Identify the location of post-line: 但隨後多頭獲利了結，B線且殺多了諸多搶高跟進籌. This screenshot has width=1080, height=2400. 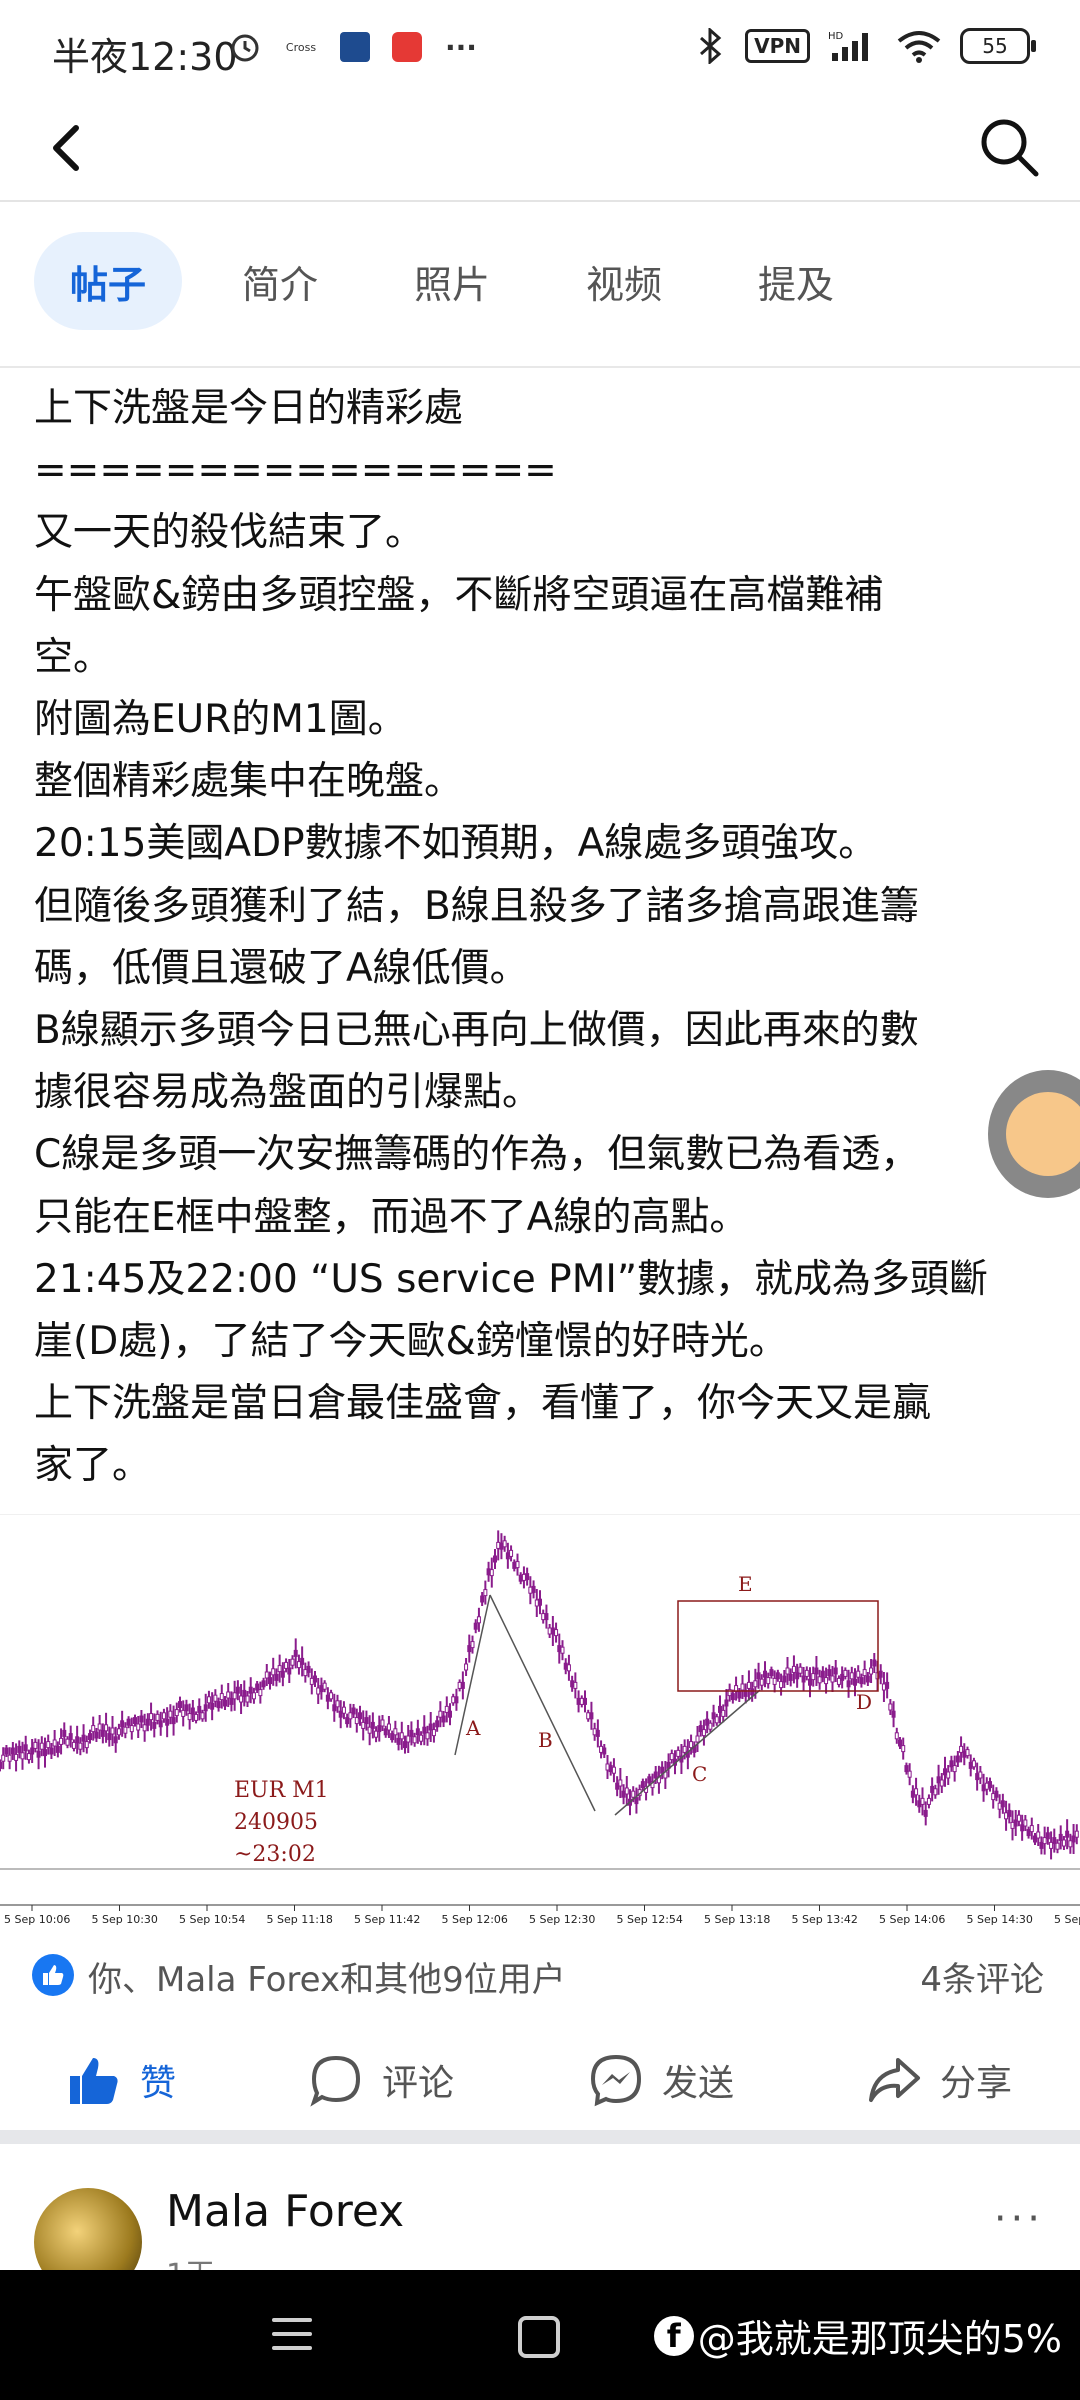
(476, 906).